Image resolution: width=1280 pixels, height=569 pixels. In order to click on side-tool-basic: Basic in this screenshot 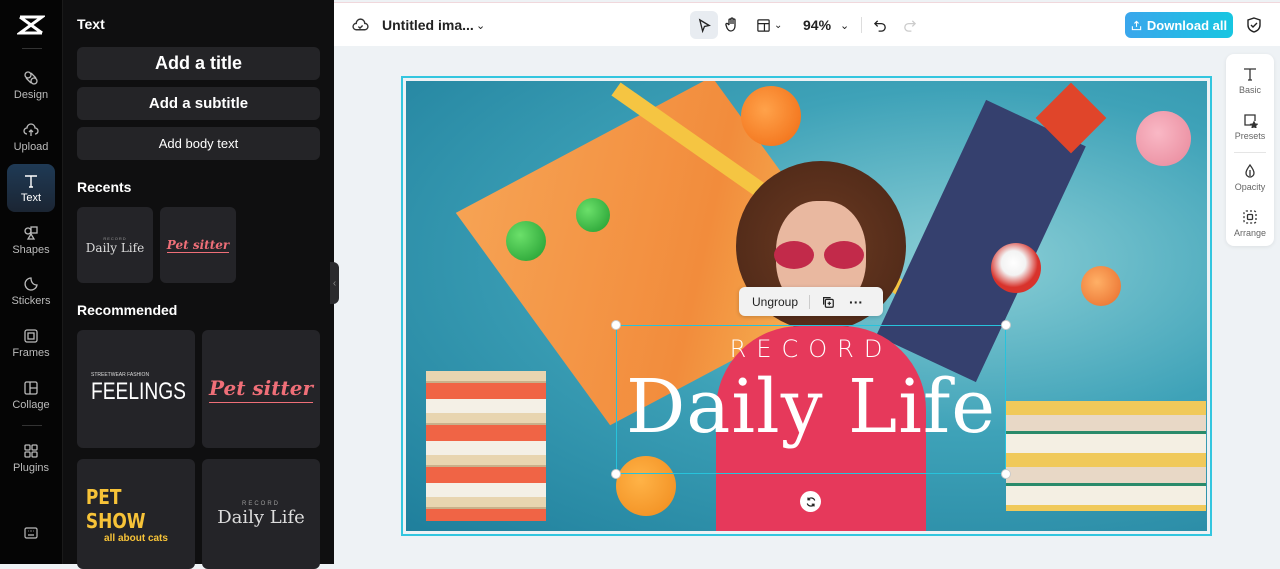, I will do `click(1250, 80)`.